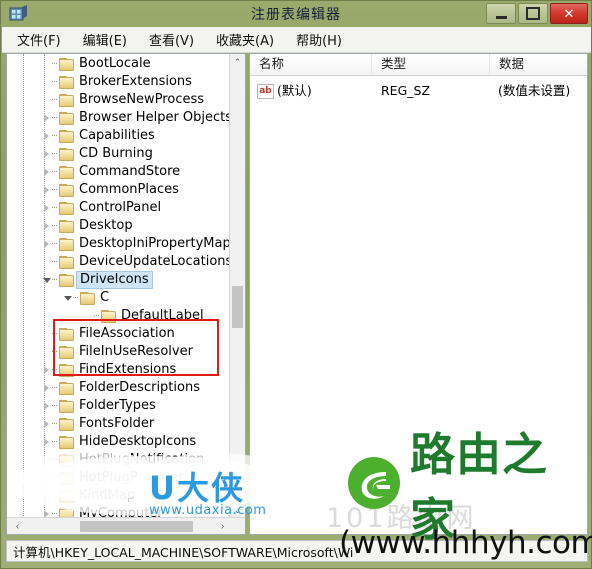 The height and width of the screenshot is (569, 592). What do you see at coordinates (319, 39) in the screenshot?
I see `menu-help: 帮助(H)` at bounding box center [319, 39].